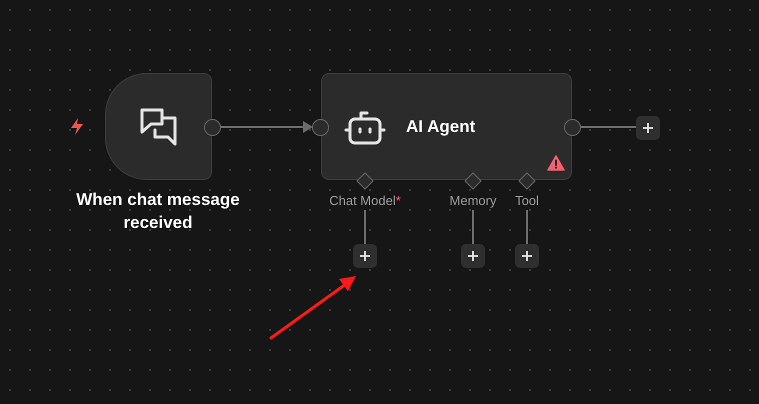 The width and height of the screenshot is (759, 404). Describe the element at coordinates (365, 127) in the screenshot. I see `robot-icon` at that location.